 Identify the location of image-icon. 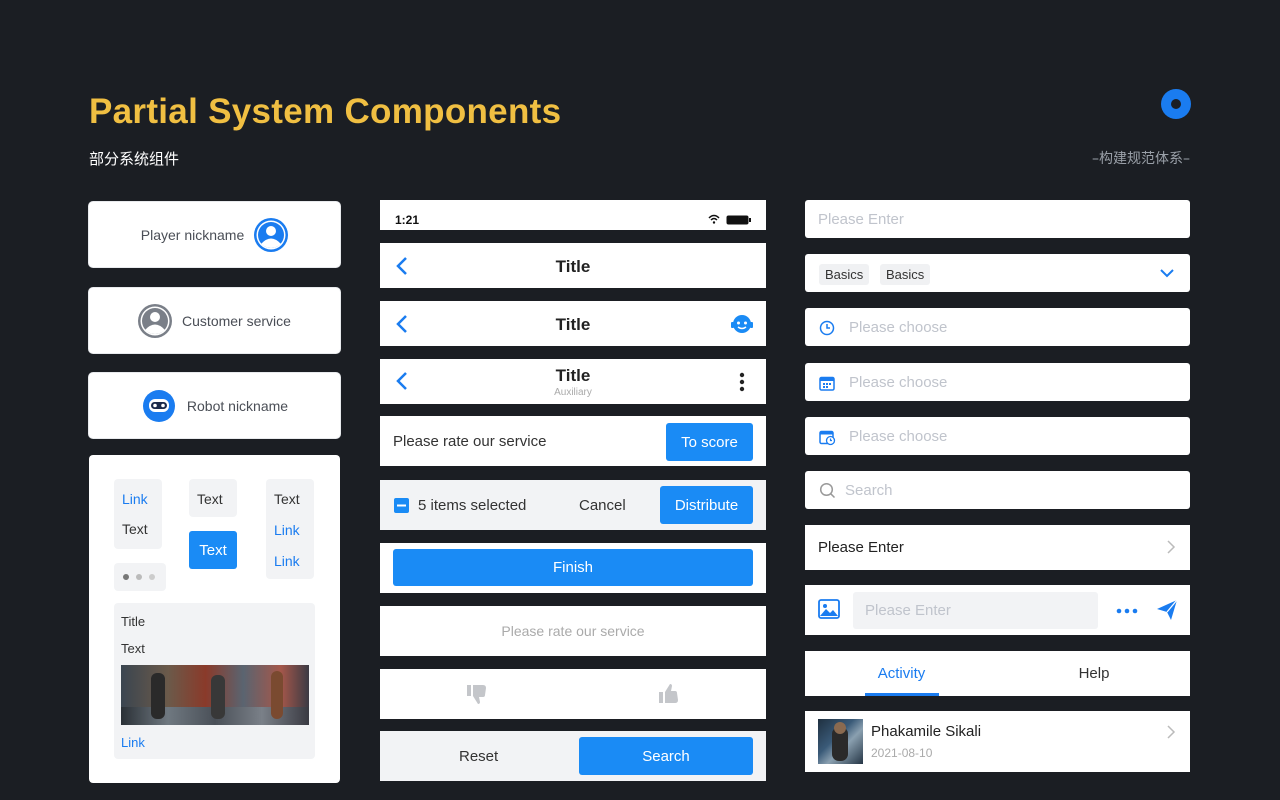
(829, 609).